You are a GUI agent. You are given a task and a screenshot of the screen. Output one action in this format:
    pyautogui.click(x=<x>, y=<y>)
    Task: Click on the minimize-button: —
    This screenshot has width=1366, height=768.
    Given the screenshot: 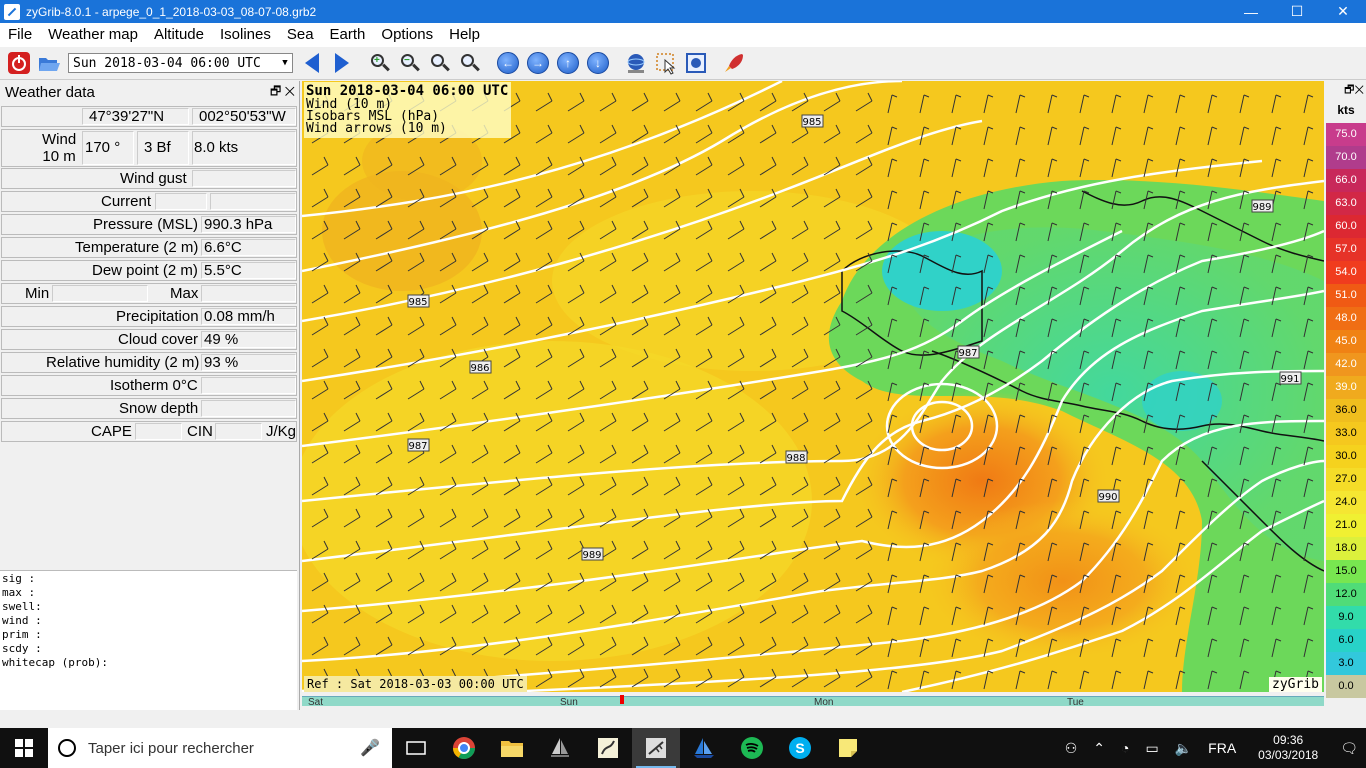 What is the action you would take?
    pyautogui.click(x=1251, y=11)
    